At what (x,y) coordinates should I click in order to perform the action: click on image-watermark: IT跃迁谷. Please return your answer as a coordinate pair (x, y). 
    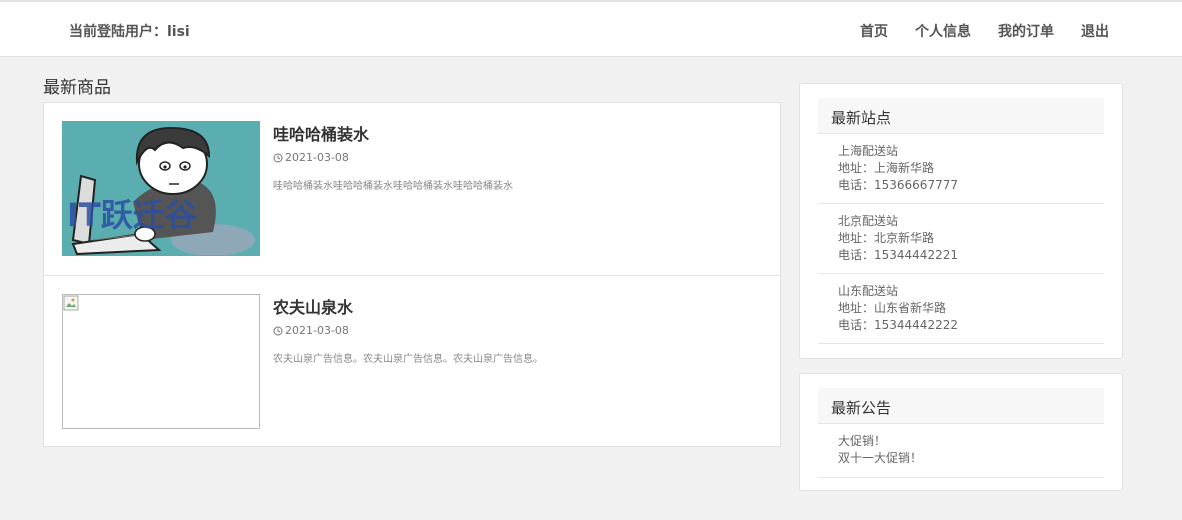
    Looking at the image, I should click on (132, 215).